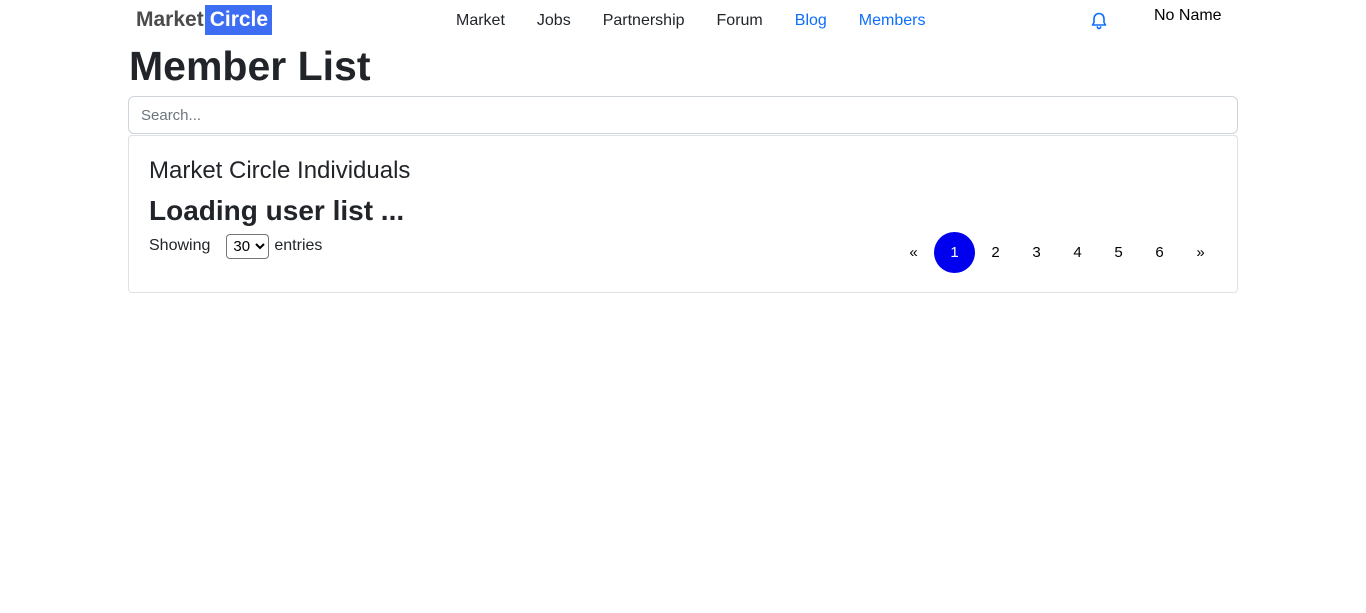  What do you see at coordinates (1188, 16) in the screenshot?
I see `user-name: No Name` at bounding box center [1188, 16].